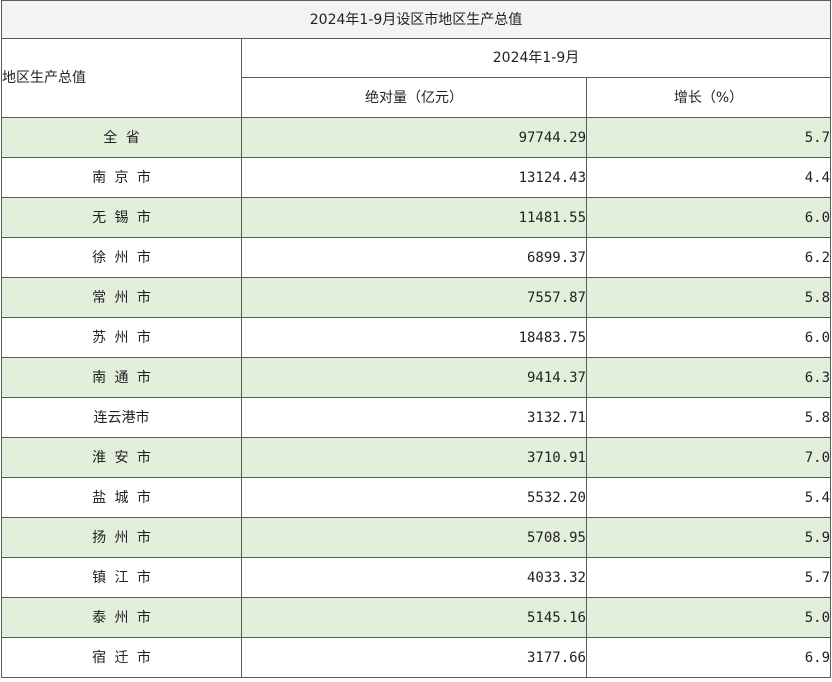 This screenshot has height=682, width=832. I want to click on gdp-value-cell: 3710.91, so click(414, 457).